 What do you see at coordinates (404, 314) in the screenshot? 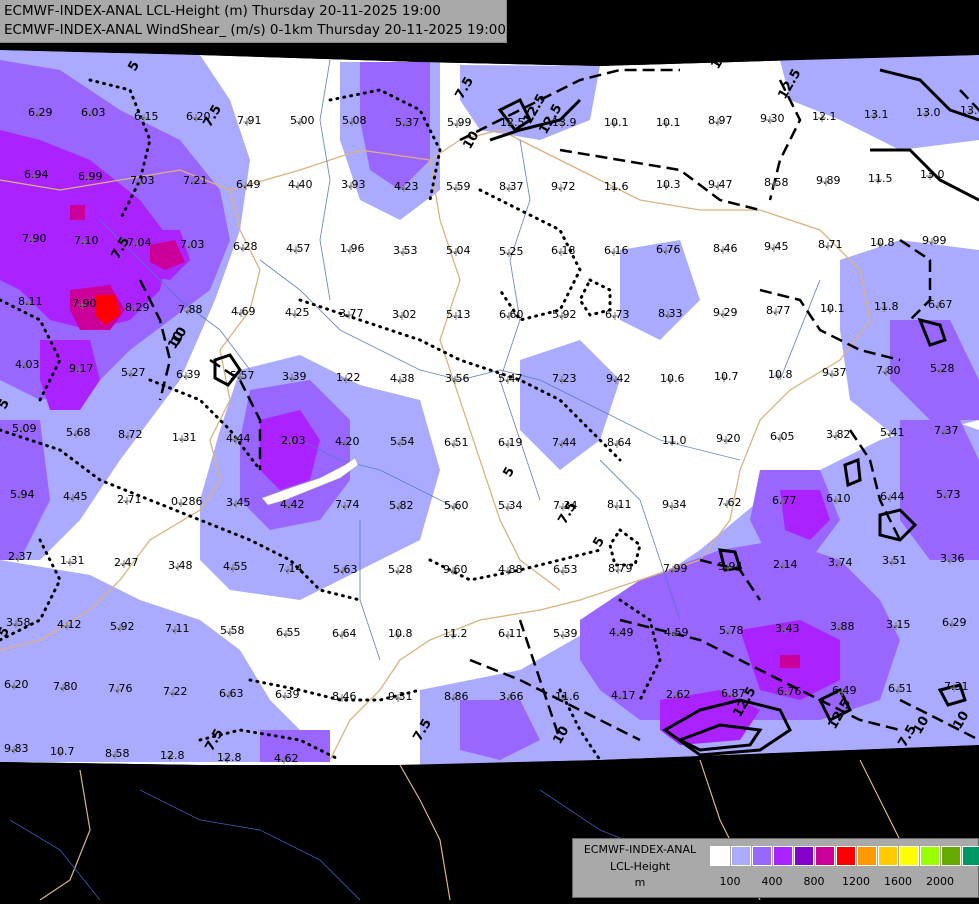
I see `shear-value-label: 3.02` at bounding box center [404, 314].